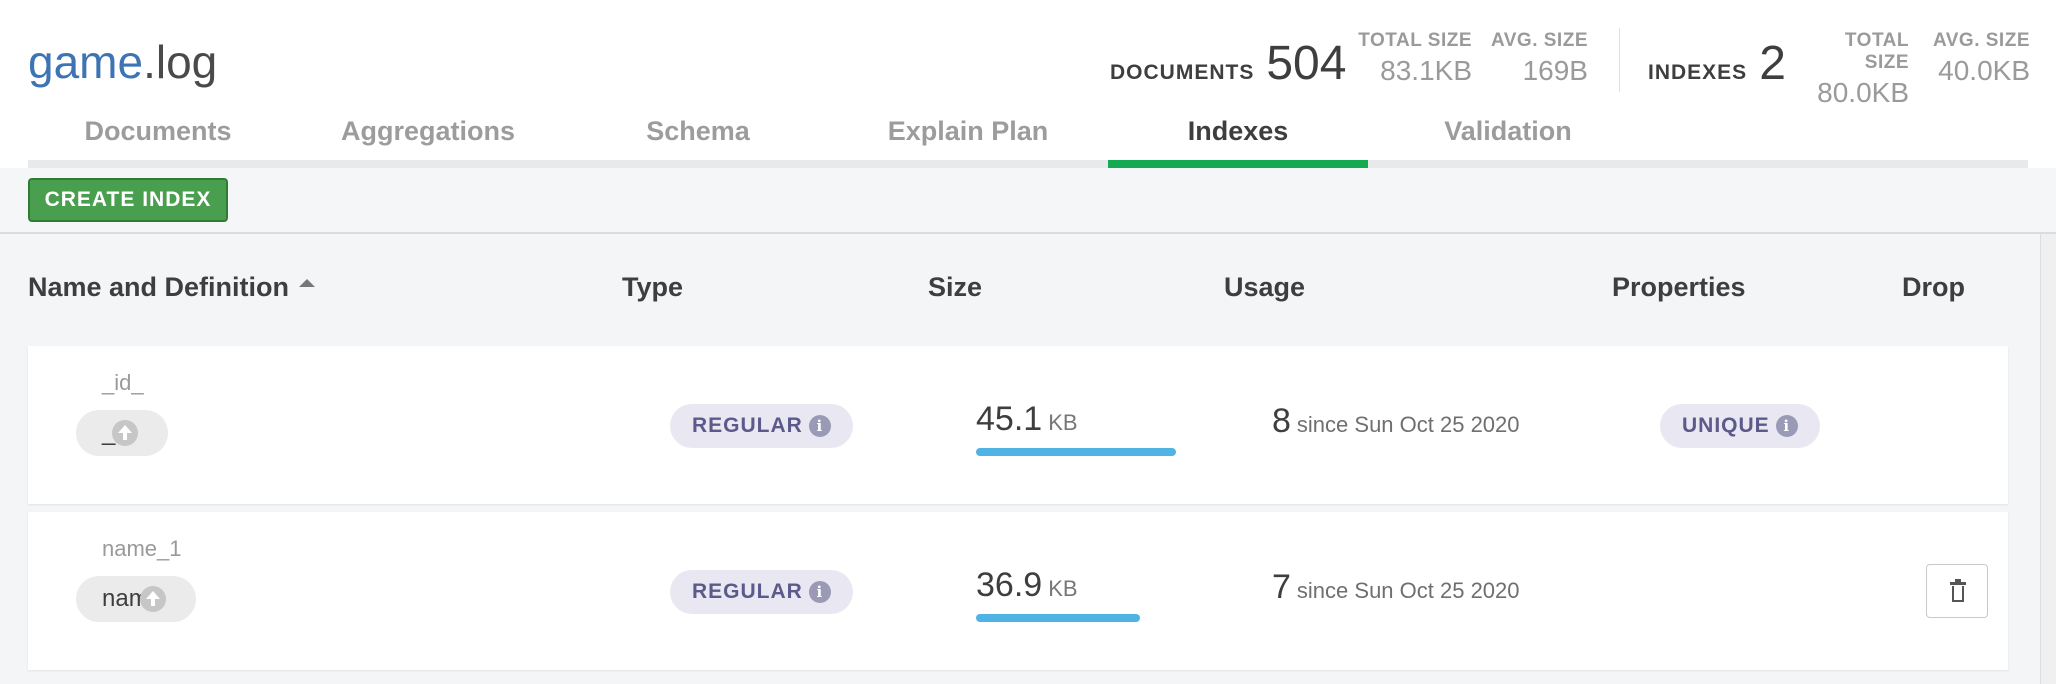 The image size is (2056, 684). I want to click on index-field-pill: _id, so click(122, 433).